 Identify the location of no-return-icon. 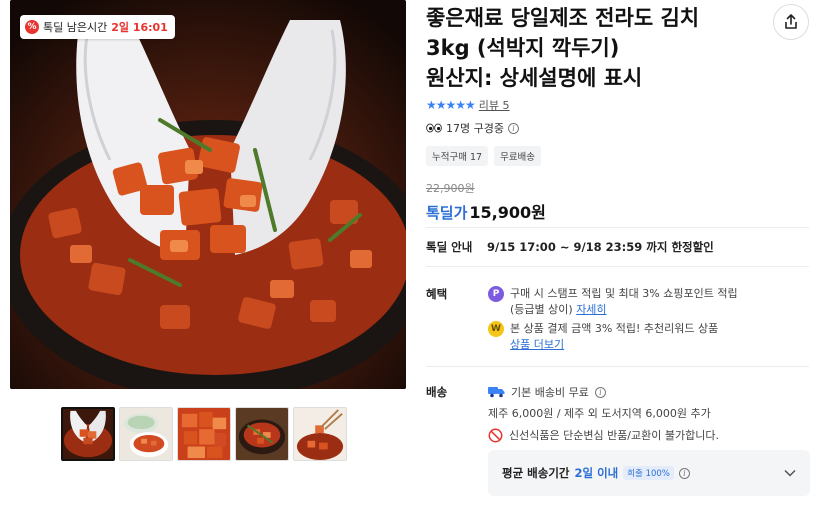
(495, 435).